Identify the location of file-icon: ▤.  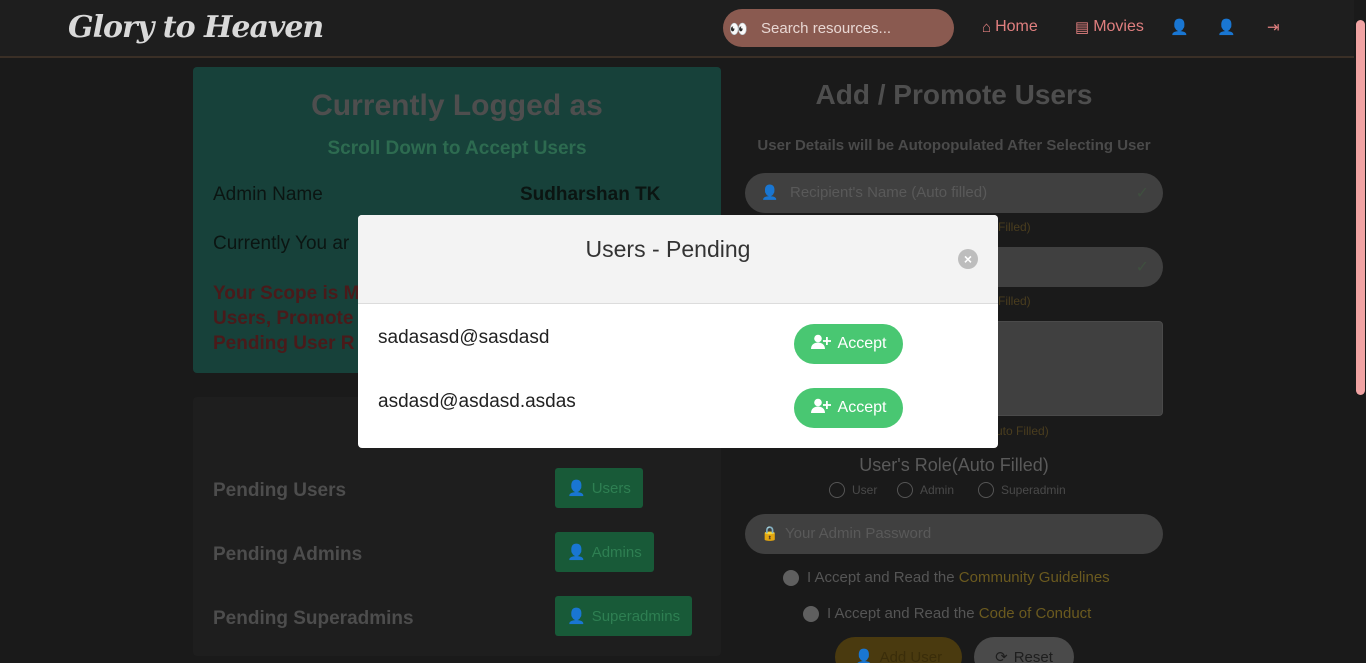
(1082, 27).